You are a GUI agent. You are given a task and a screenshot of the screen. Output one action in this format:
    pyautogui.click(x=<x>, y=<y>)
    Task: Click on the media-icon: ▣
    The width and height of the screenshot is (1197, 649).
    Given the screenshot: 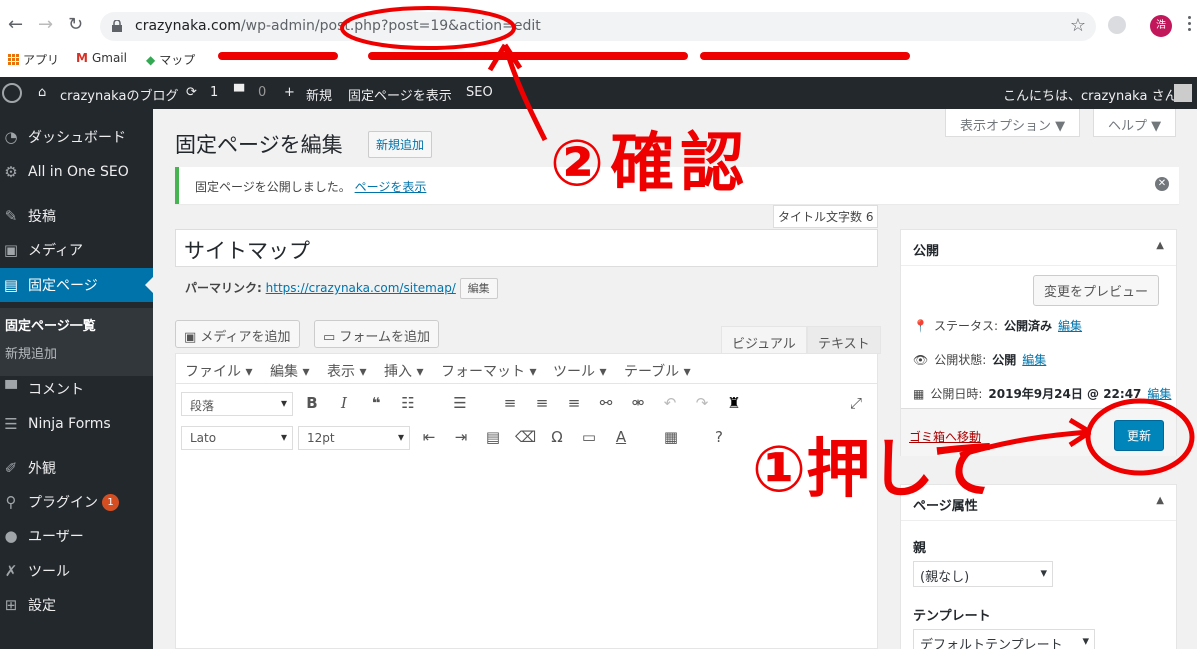 What is the action you would take?
    pyautogui.click(x=192, y=337)
    